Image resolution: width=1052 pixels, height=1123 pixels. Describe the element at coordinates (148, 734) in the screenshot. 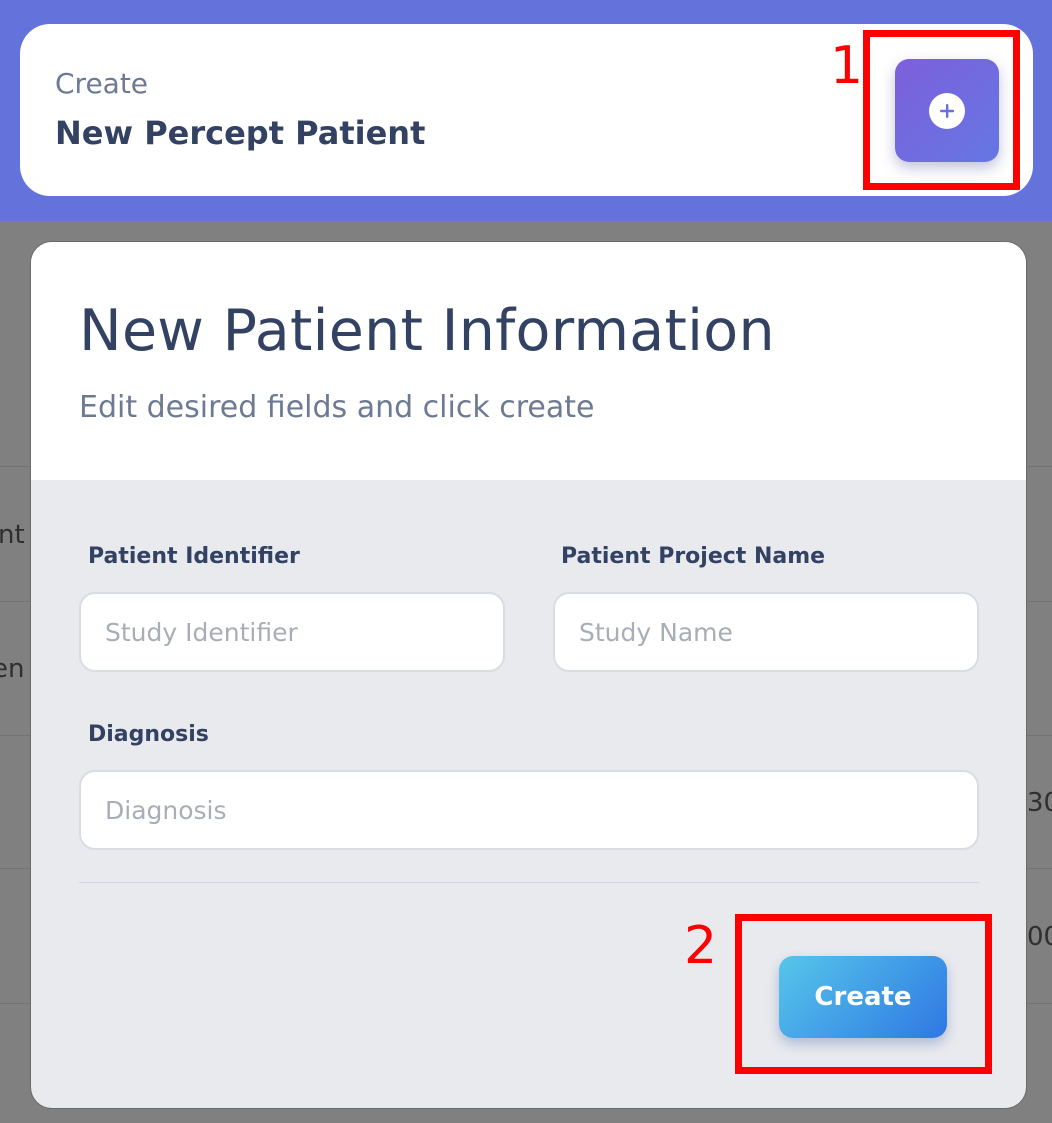

I see `diagnosis-label: Diagnosis` at that location.